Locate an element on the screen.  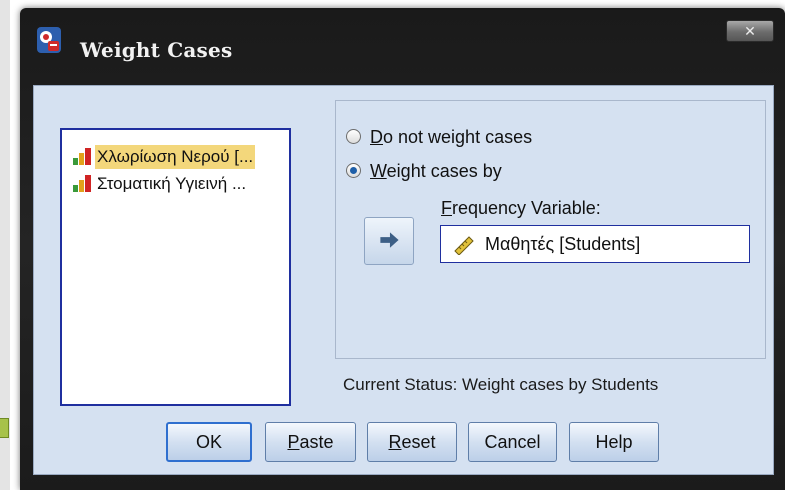
scale-ruler-icon is located at coordinates (464, 245).